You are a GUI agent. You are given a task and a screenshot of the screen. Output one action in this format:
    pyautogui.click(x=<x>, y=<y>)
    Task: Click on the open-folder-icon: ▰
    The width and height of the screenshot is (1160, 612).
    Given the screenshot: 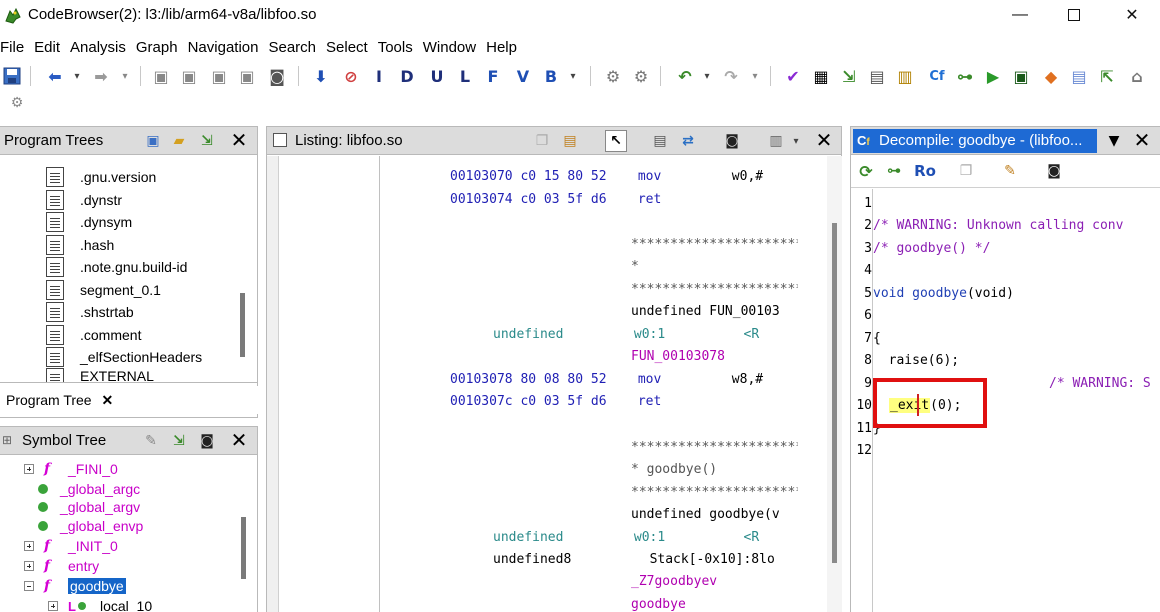 What is the action you would take?
    pyautogui.click(x=179, y=141)
    